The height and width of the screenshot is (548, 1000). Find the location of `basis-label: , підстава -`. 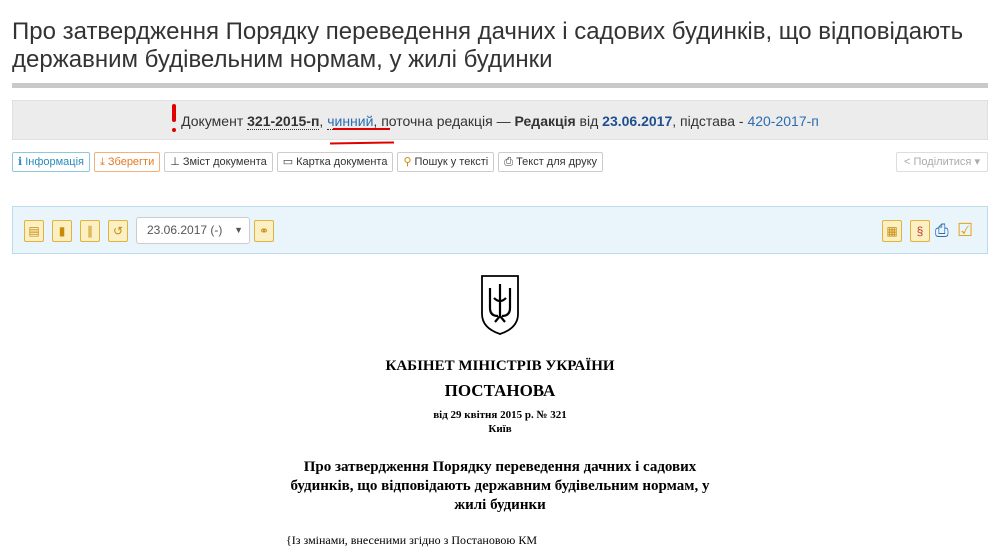

basis-label: , підстава - is located at coordinates (708, 121).